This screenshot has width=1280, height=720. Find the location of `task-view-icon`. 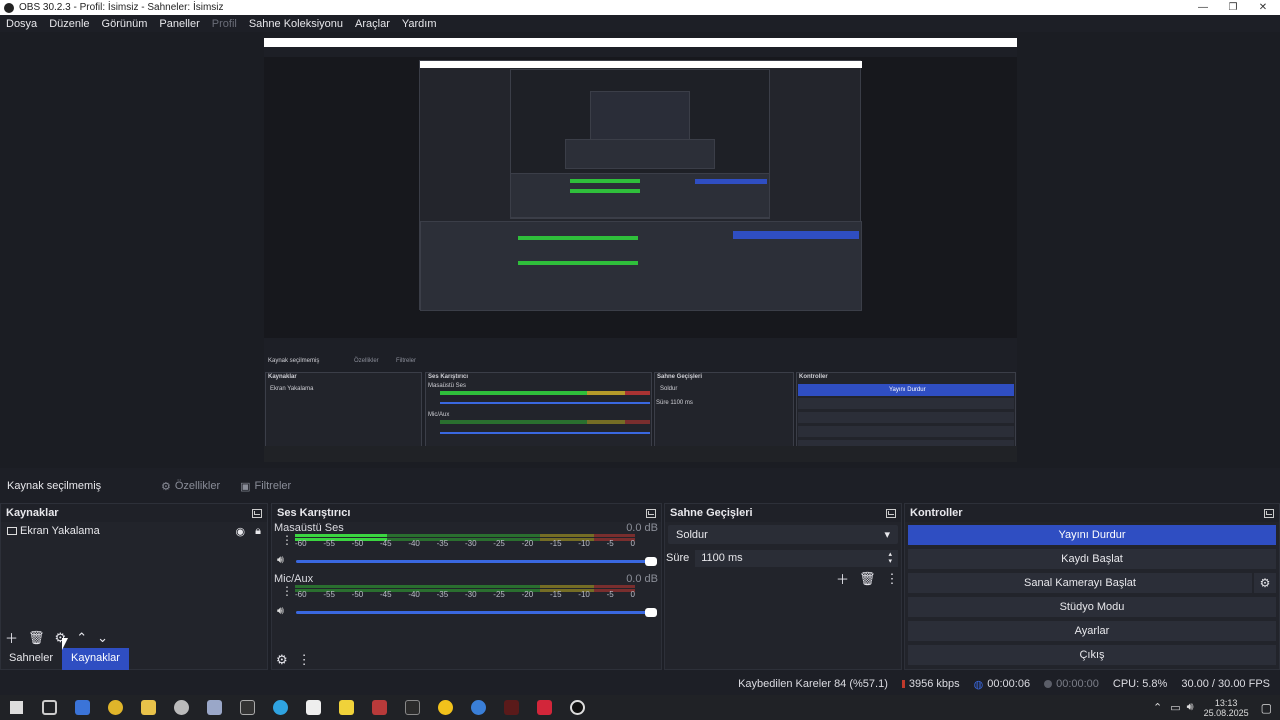

task-view-icon is located at coordinates (49, 707).